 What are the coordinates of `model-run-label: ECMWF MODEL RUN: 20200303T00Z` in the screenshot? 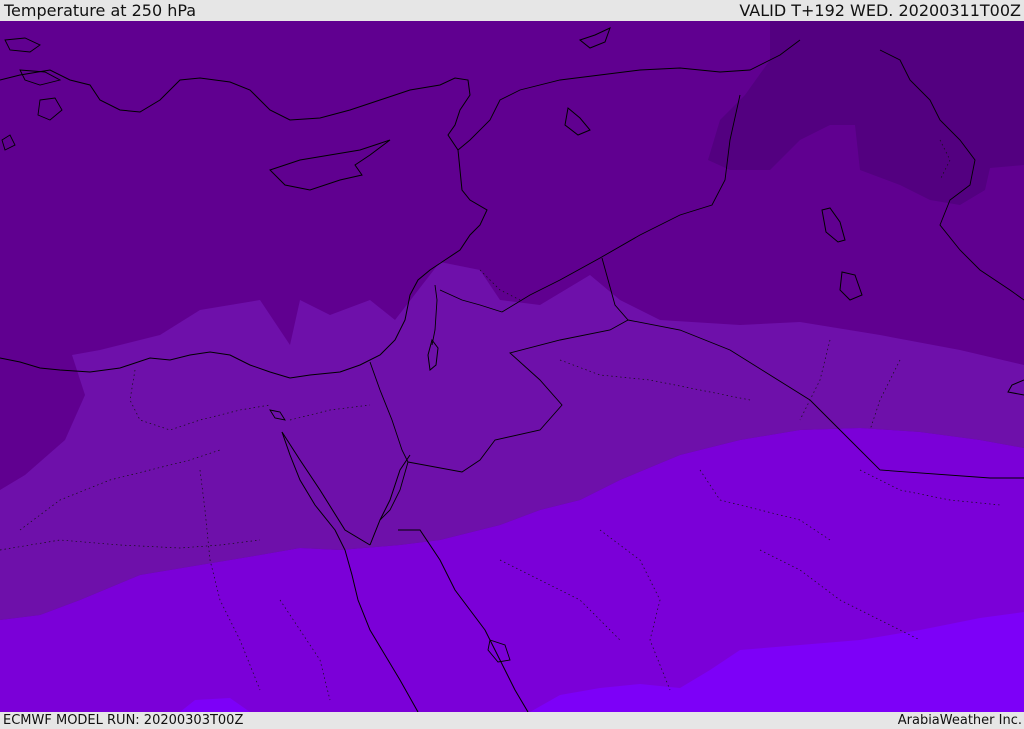 It's located at (123, 720).